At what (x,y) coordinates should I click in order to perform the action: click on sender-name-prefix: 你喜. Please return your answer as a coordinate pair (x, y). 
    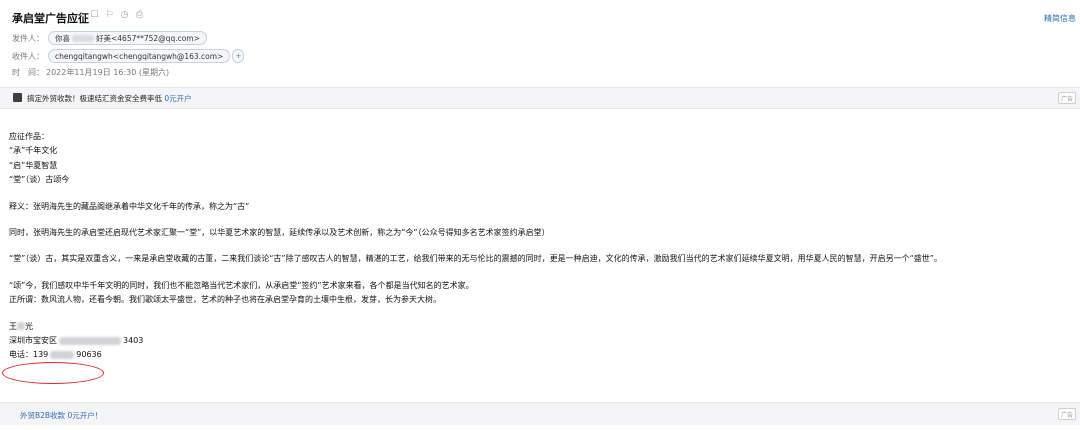
    Looking at the image, I should click on (62, 38).